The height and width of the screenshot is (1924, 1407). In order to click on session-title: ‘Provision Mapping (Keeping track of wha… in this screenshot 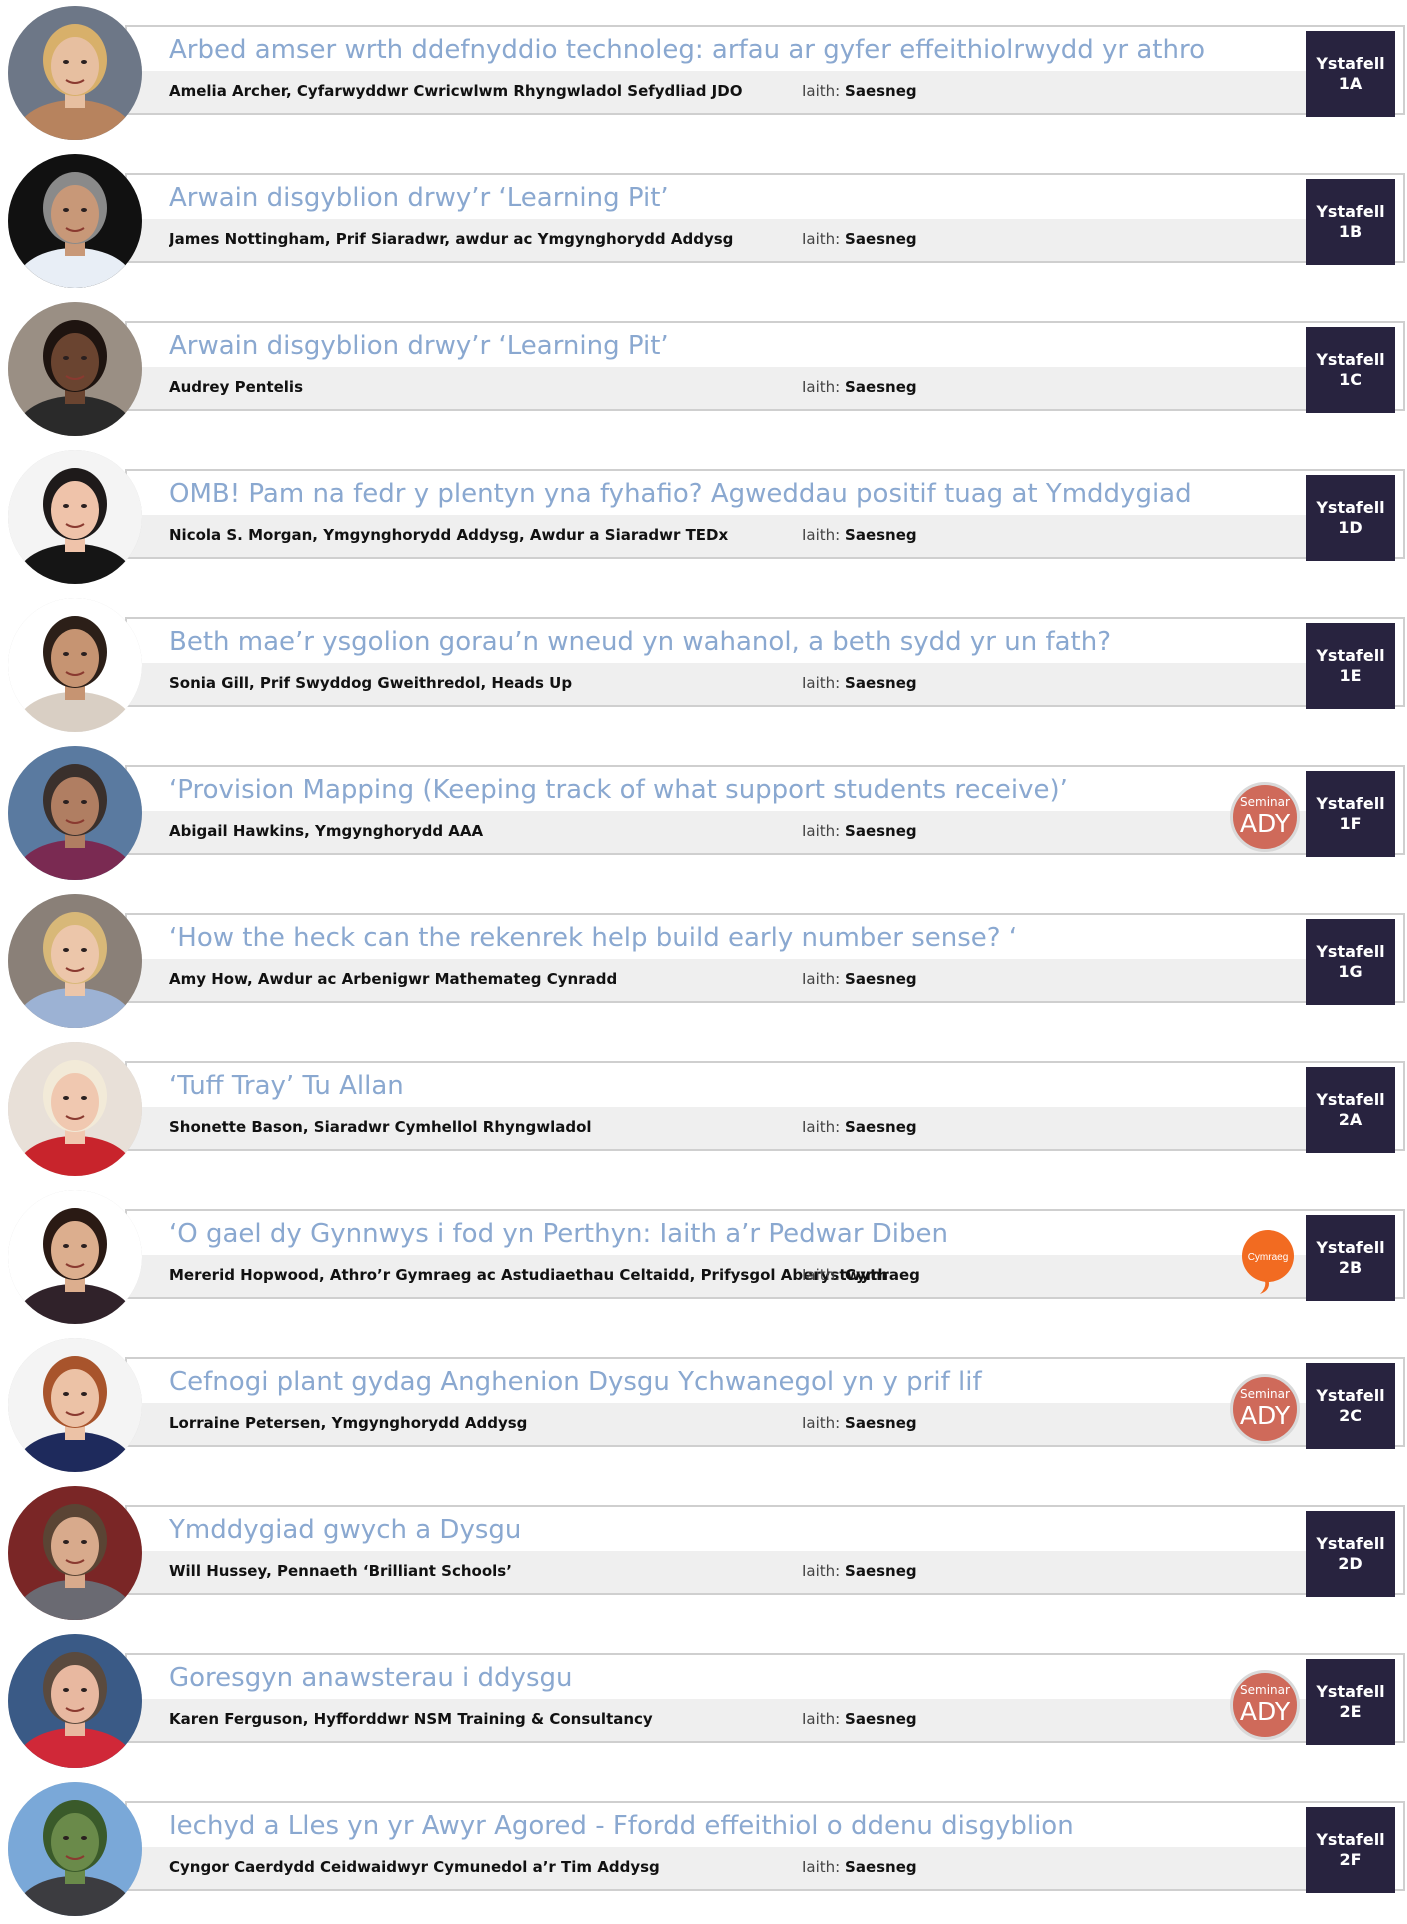, I will do `click(734, 790)`.